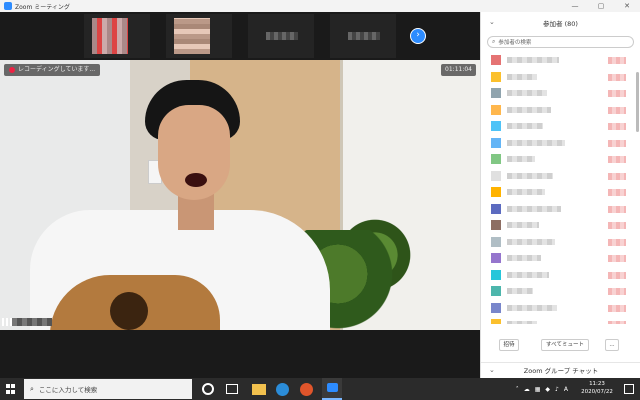 This screenshot has width=640, height=400. I want to click on invite-button: 招待, so click(509, 345).